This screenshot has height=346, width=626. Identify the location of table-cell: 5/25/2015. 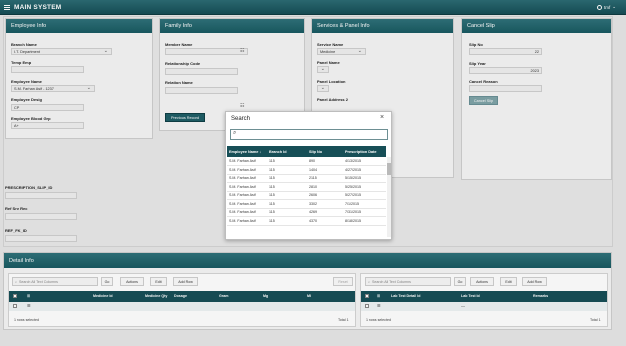
(364, 187).